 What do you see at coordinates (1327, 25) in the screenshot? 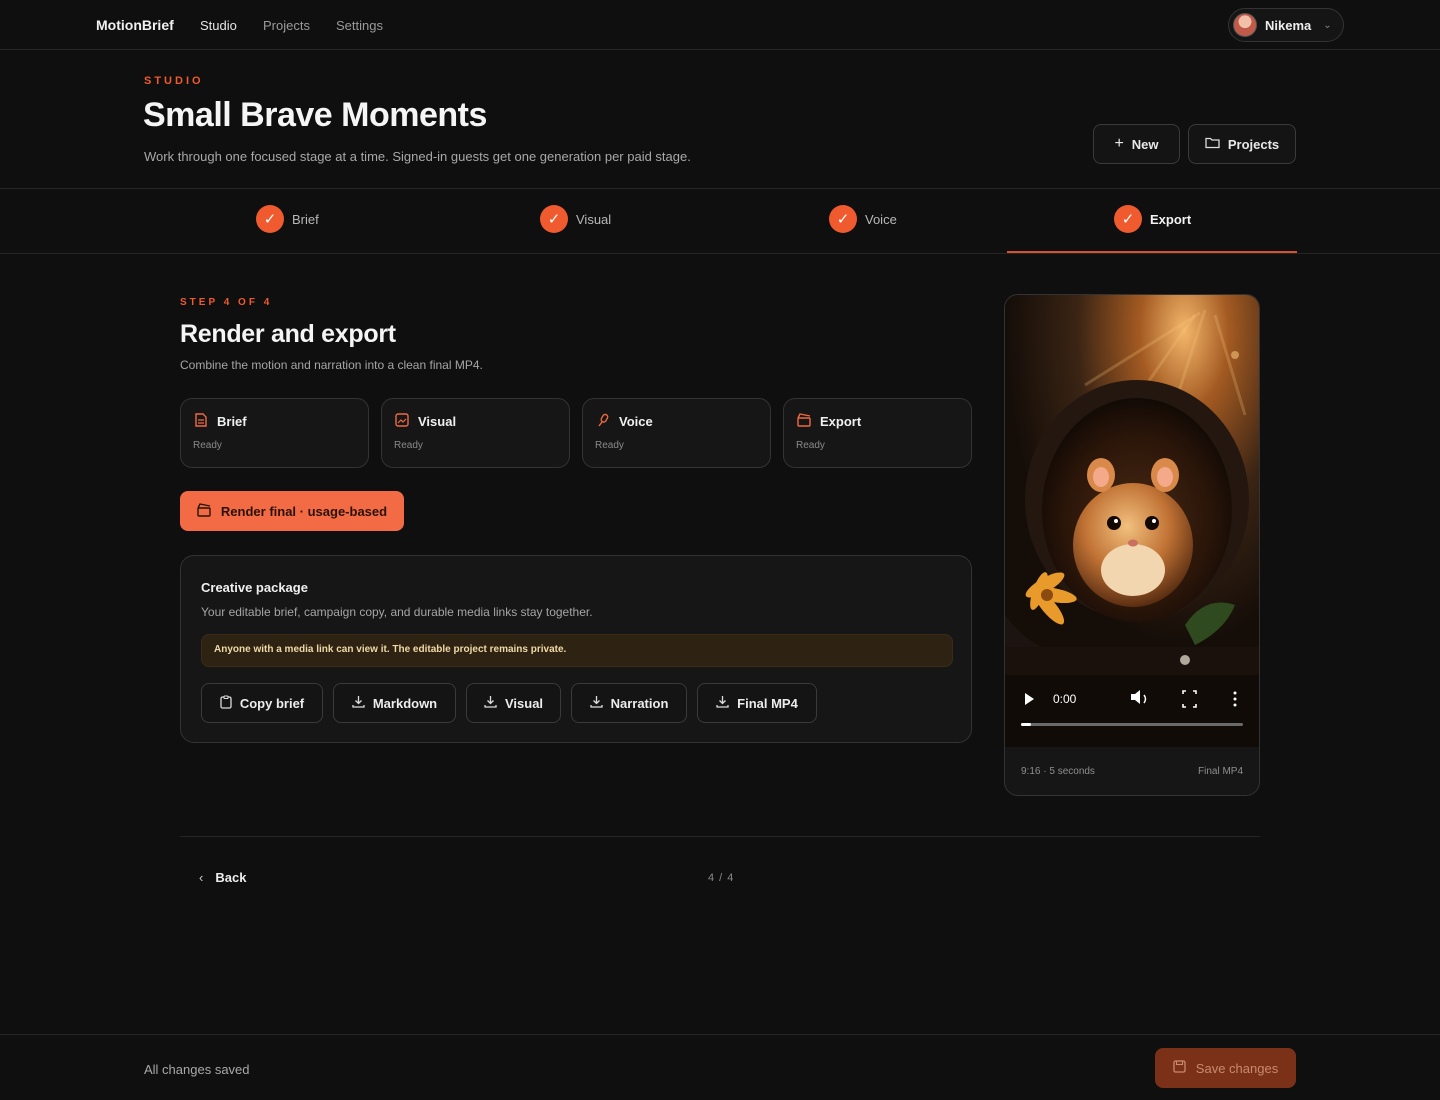
I see `chevron-down-icon: ⌄` at bounding box center [1327, 25].